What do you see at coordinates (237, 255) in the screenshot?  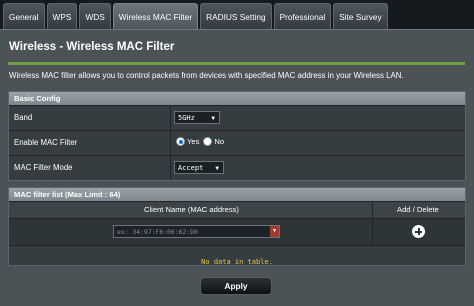 I see `empty-table-row: No data in table.` at bounding box center [237, 255].